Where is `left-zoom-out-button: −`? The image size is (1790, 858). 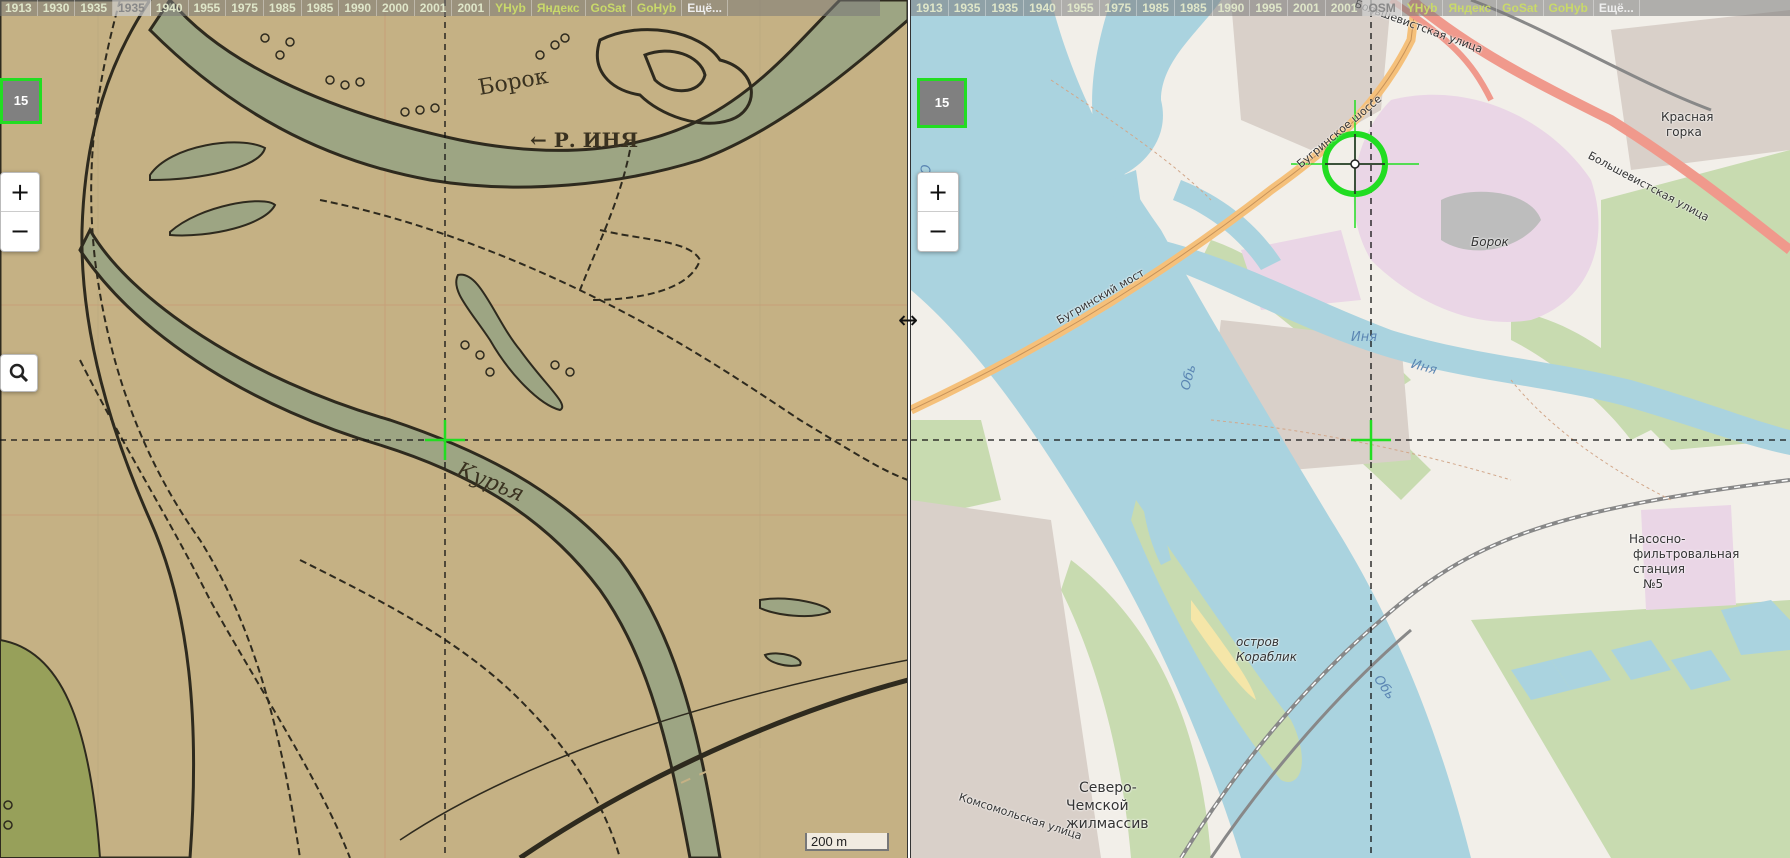
left-zoom-out-button: − is located at coordinates (20, 231).